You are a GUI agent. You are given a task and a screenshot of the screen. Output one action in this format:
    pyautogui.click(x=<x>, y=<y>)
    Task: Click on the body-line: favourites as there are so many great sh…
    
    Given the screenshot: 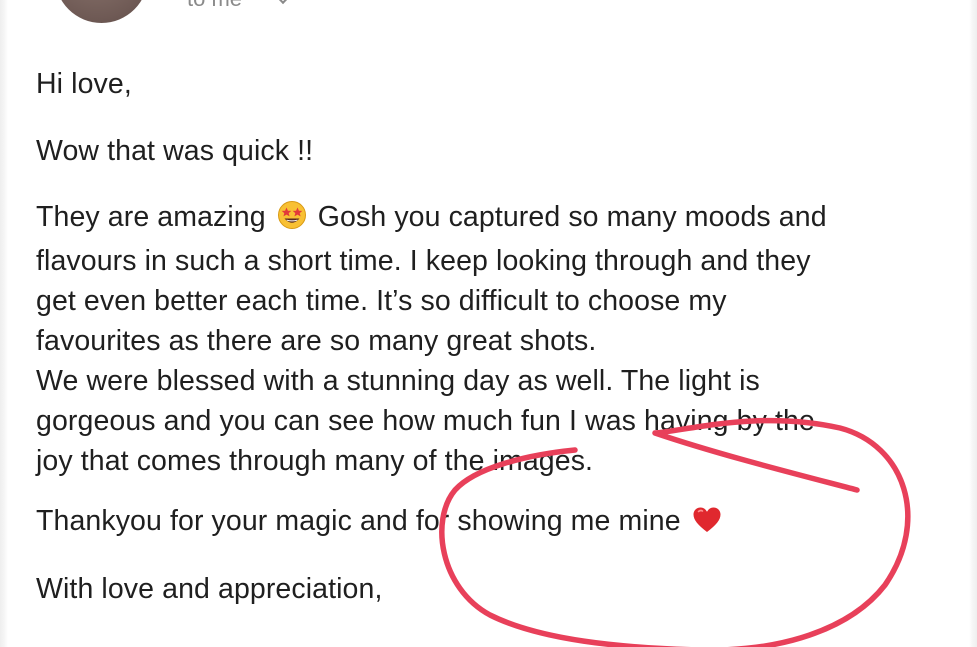 What is the action you would take?
    pyautogui.click(x=316, y=341)
    